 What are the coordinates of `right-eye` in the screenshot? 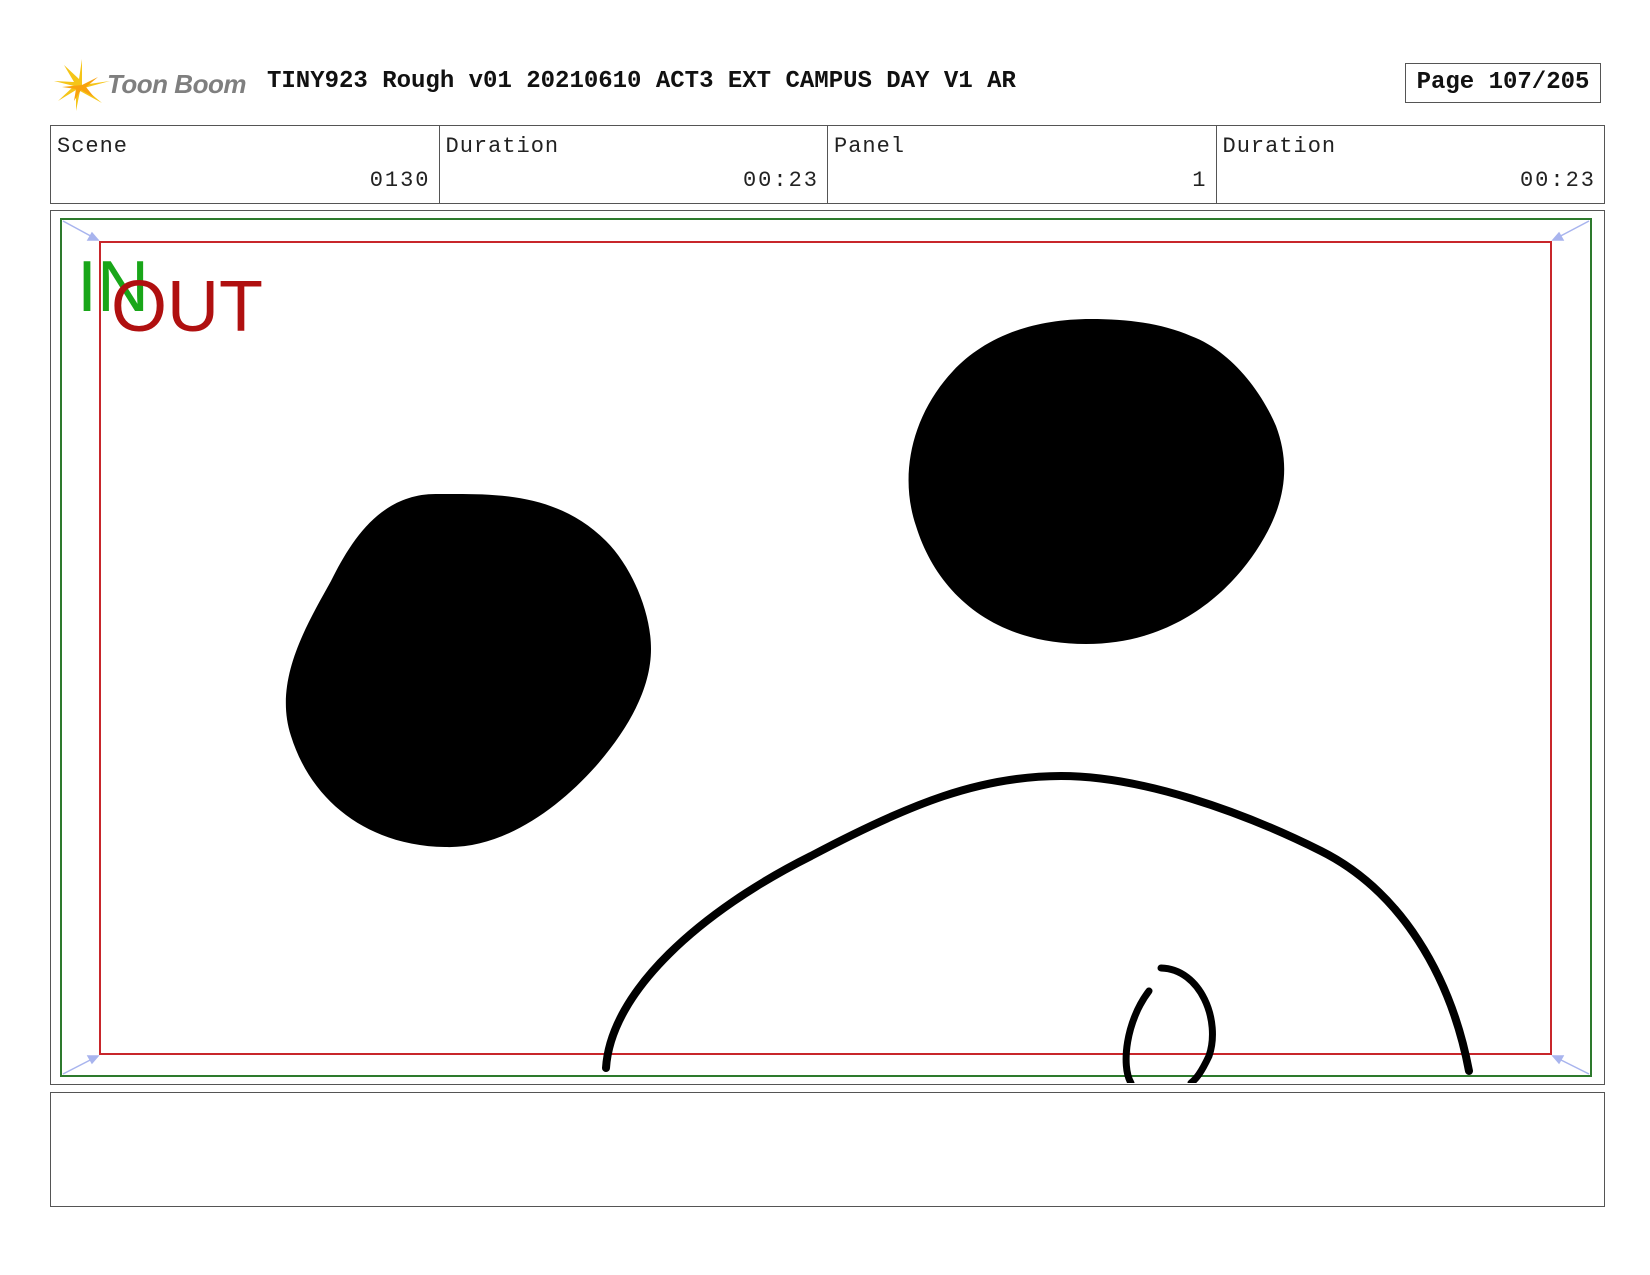 It's located at (1096, 481).